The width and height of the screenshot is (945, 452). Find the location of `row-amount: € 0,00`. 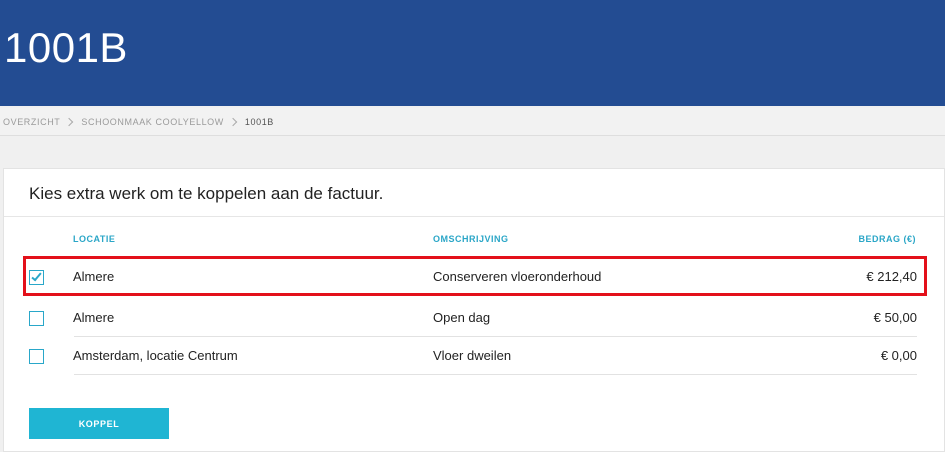

row-amount: € 0,00 is located at coordinates (898, 355).